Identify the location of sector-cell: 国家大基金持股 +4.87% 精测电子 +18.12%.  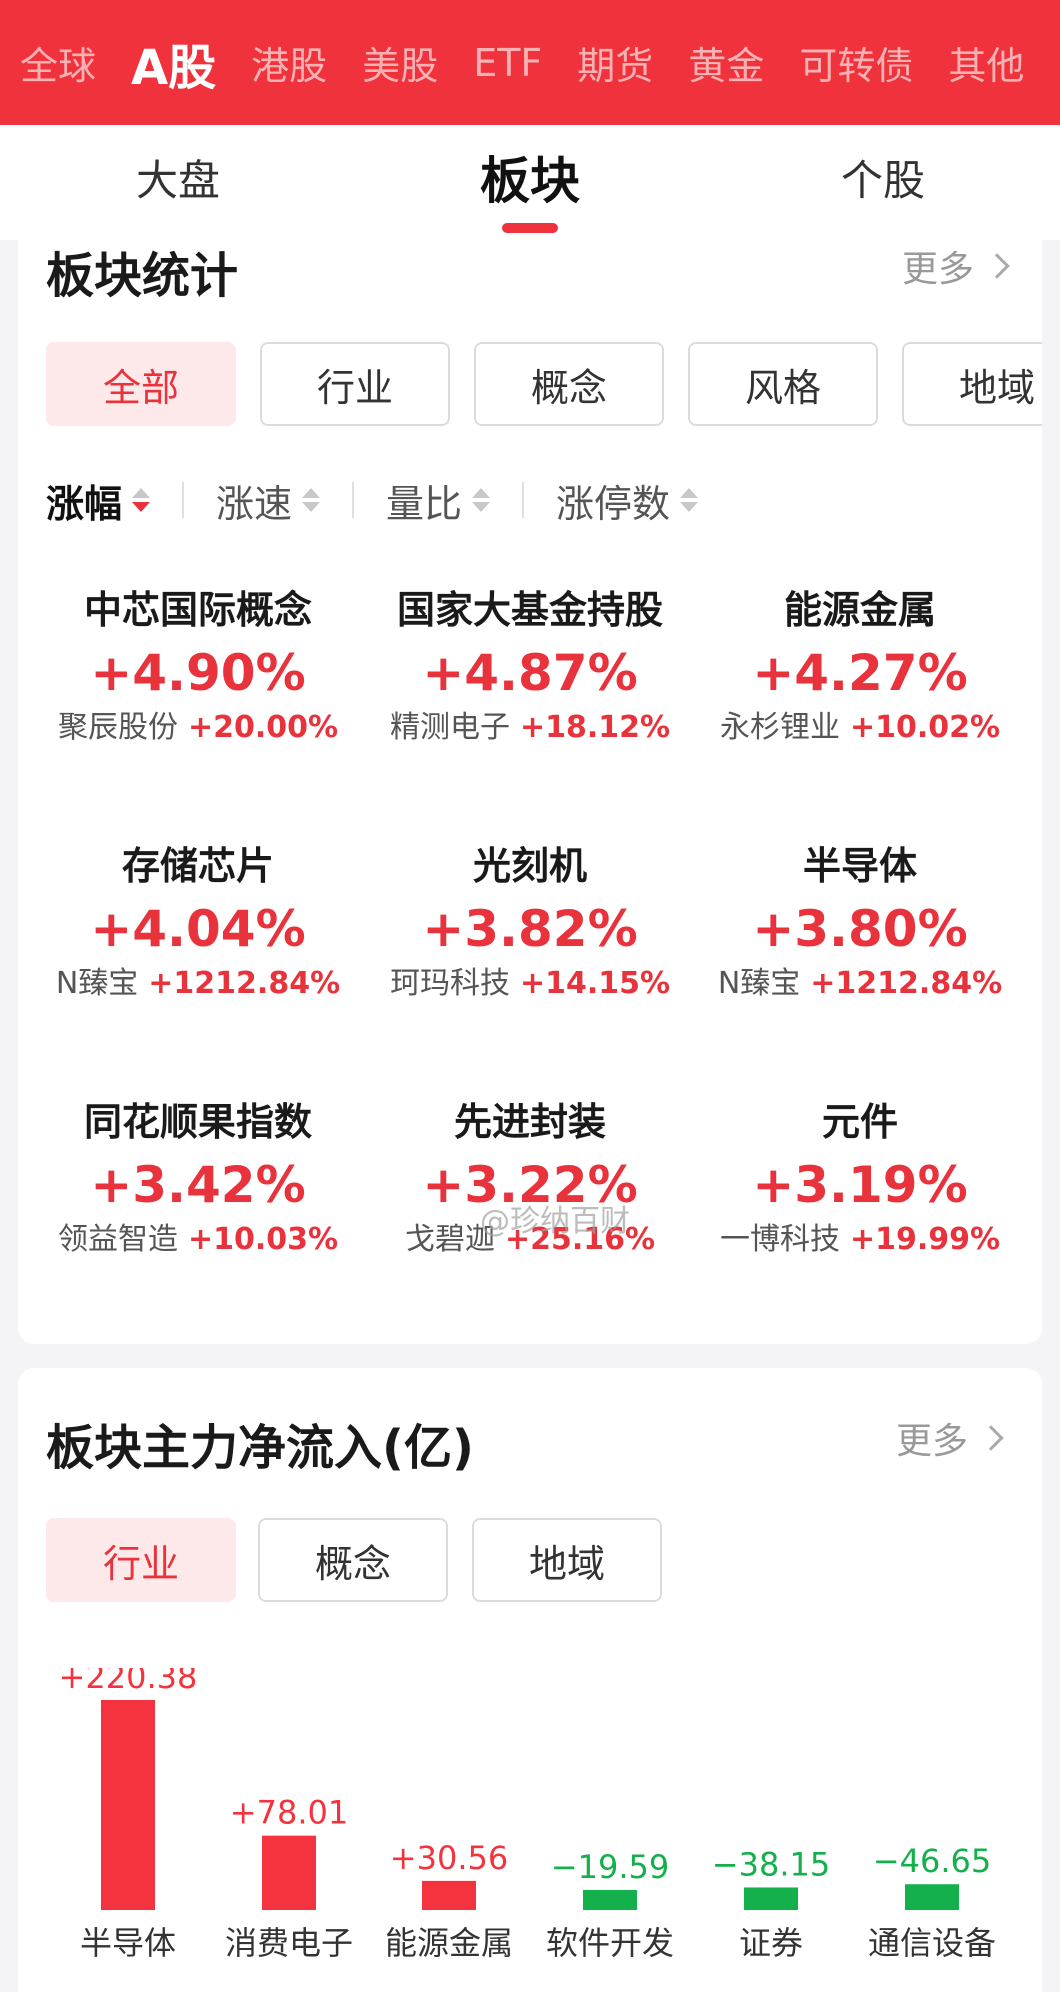
(530, 667).